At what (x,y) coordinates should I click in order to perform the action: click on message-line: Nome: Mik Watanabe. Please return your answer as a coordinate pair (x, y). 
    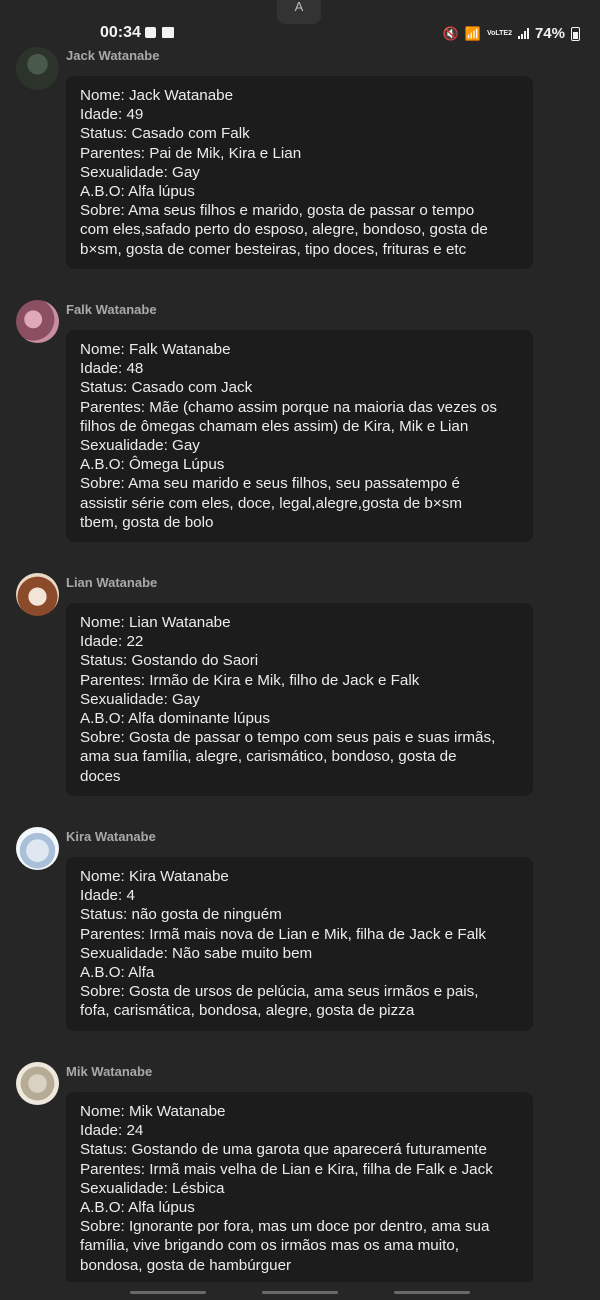
    Looking at the image, I should click on (153, 1111).